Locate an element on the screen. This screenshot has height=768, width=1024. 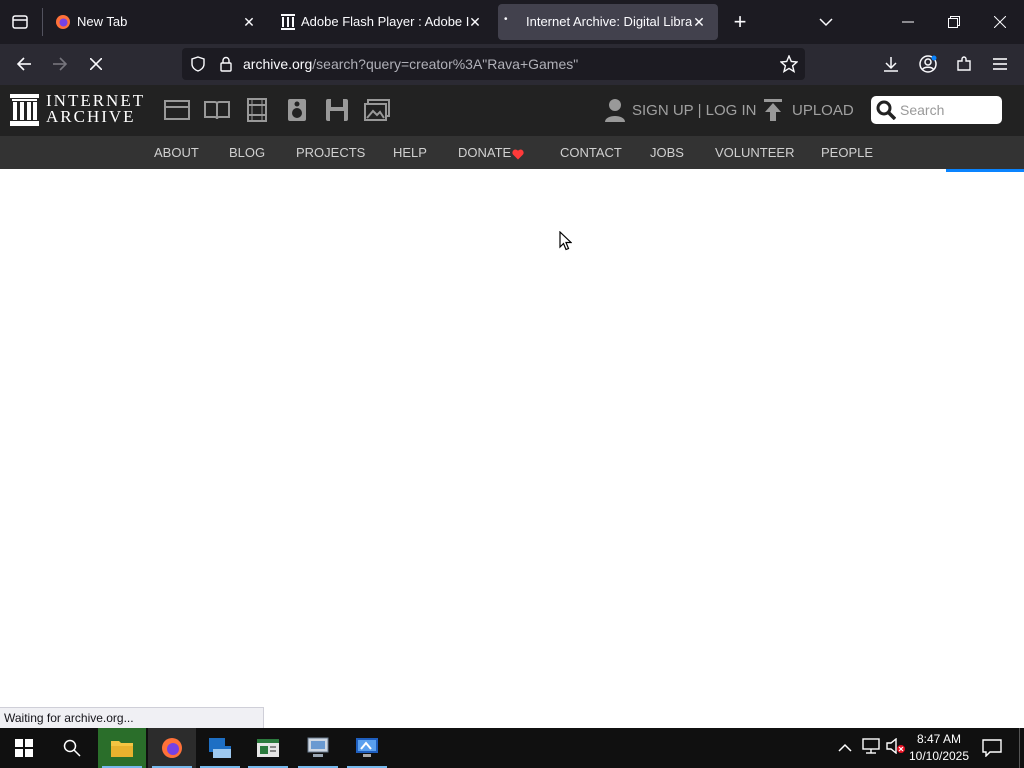
lock-icon is located at coordinates (226, 66).